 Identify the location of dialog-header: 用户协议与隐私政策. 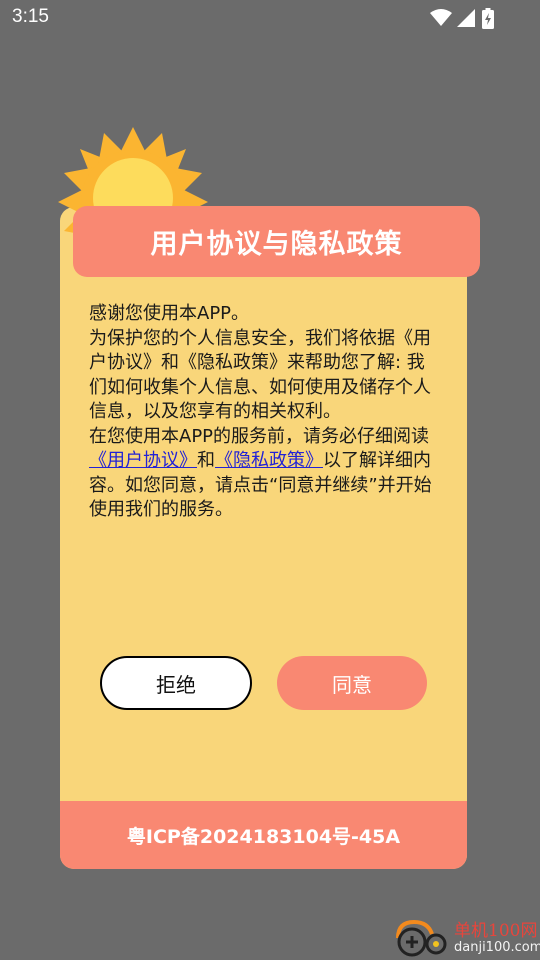
(276, 241).